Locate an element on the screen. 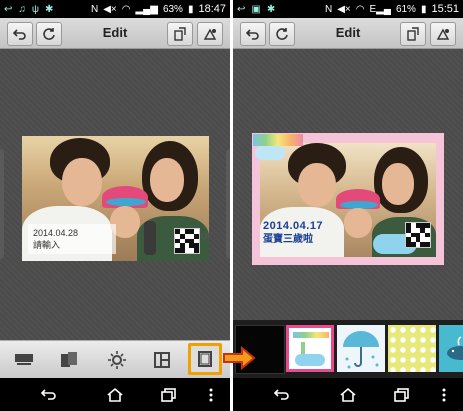 The image size is (463, 411). caption-placeholder: 請輸入 is located at coordinates (47, 245).